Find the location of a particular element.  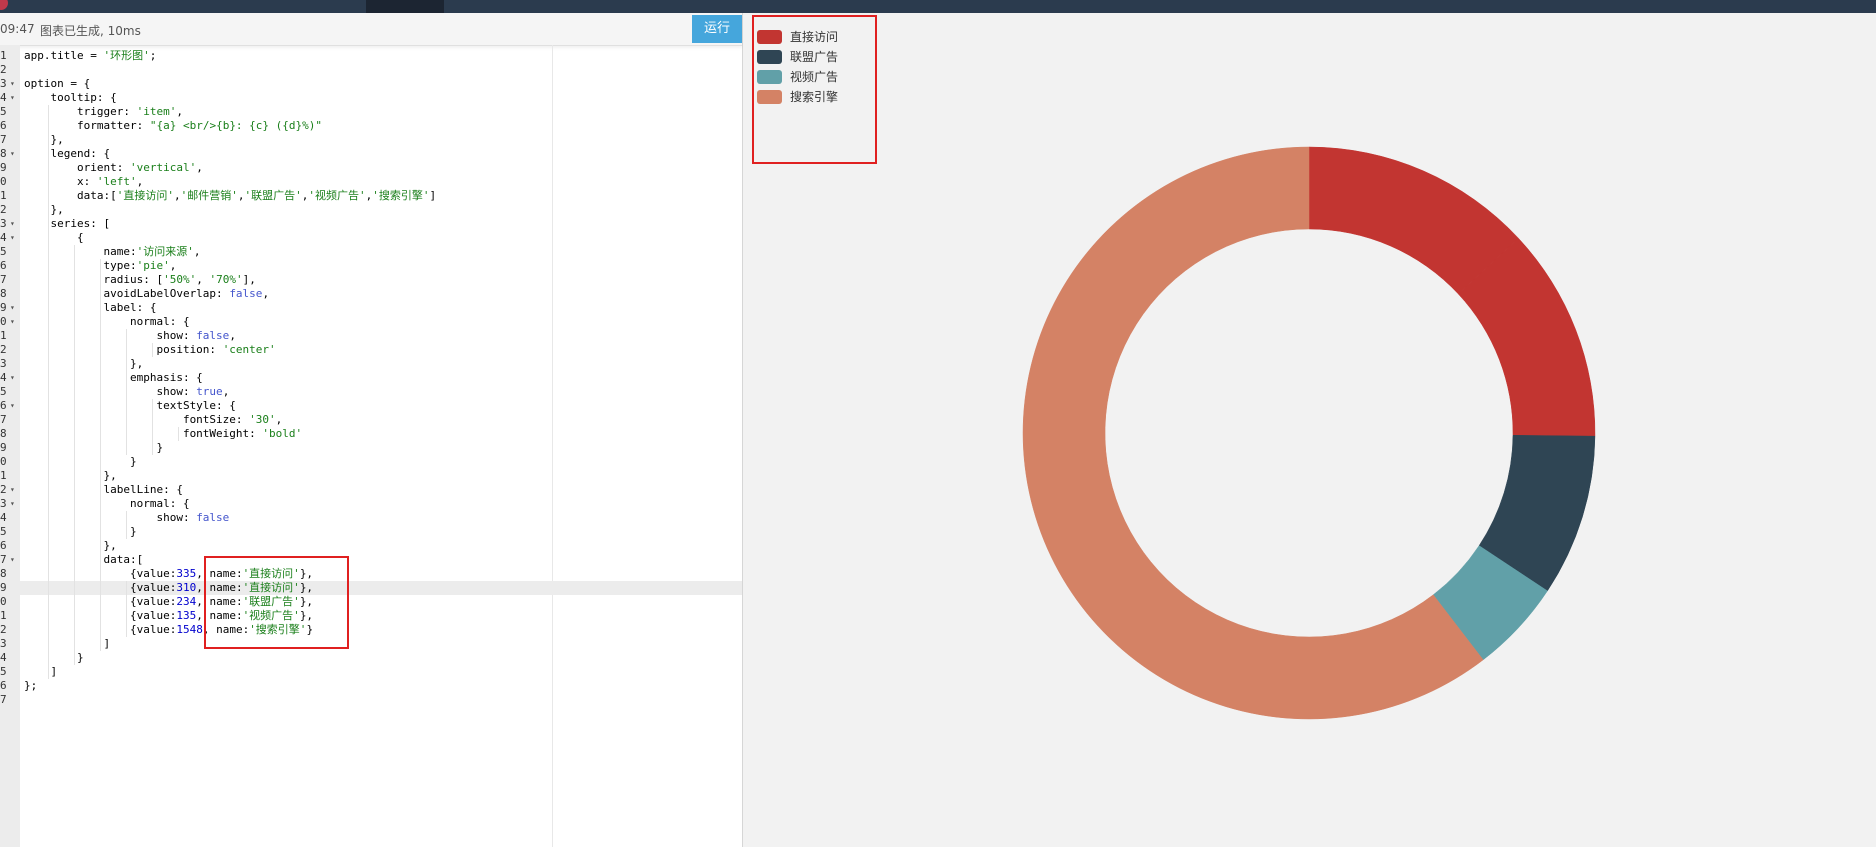

line-number: 7 is located at coordinates (3, 279).